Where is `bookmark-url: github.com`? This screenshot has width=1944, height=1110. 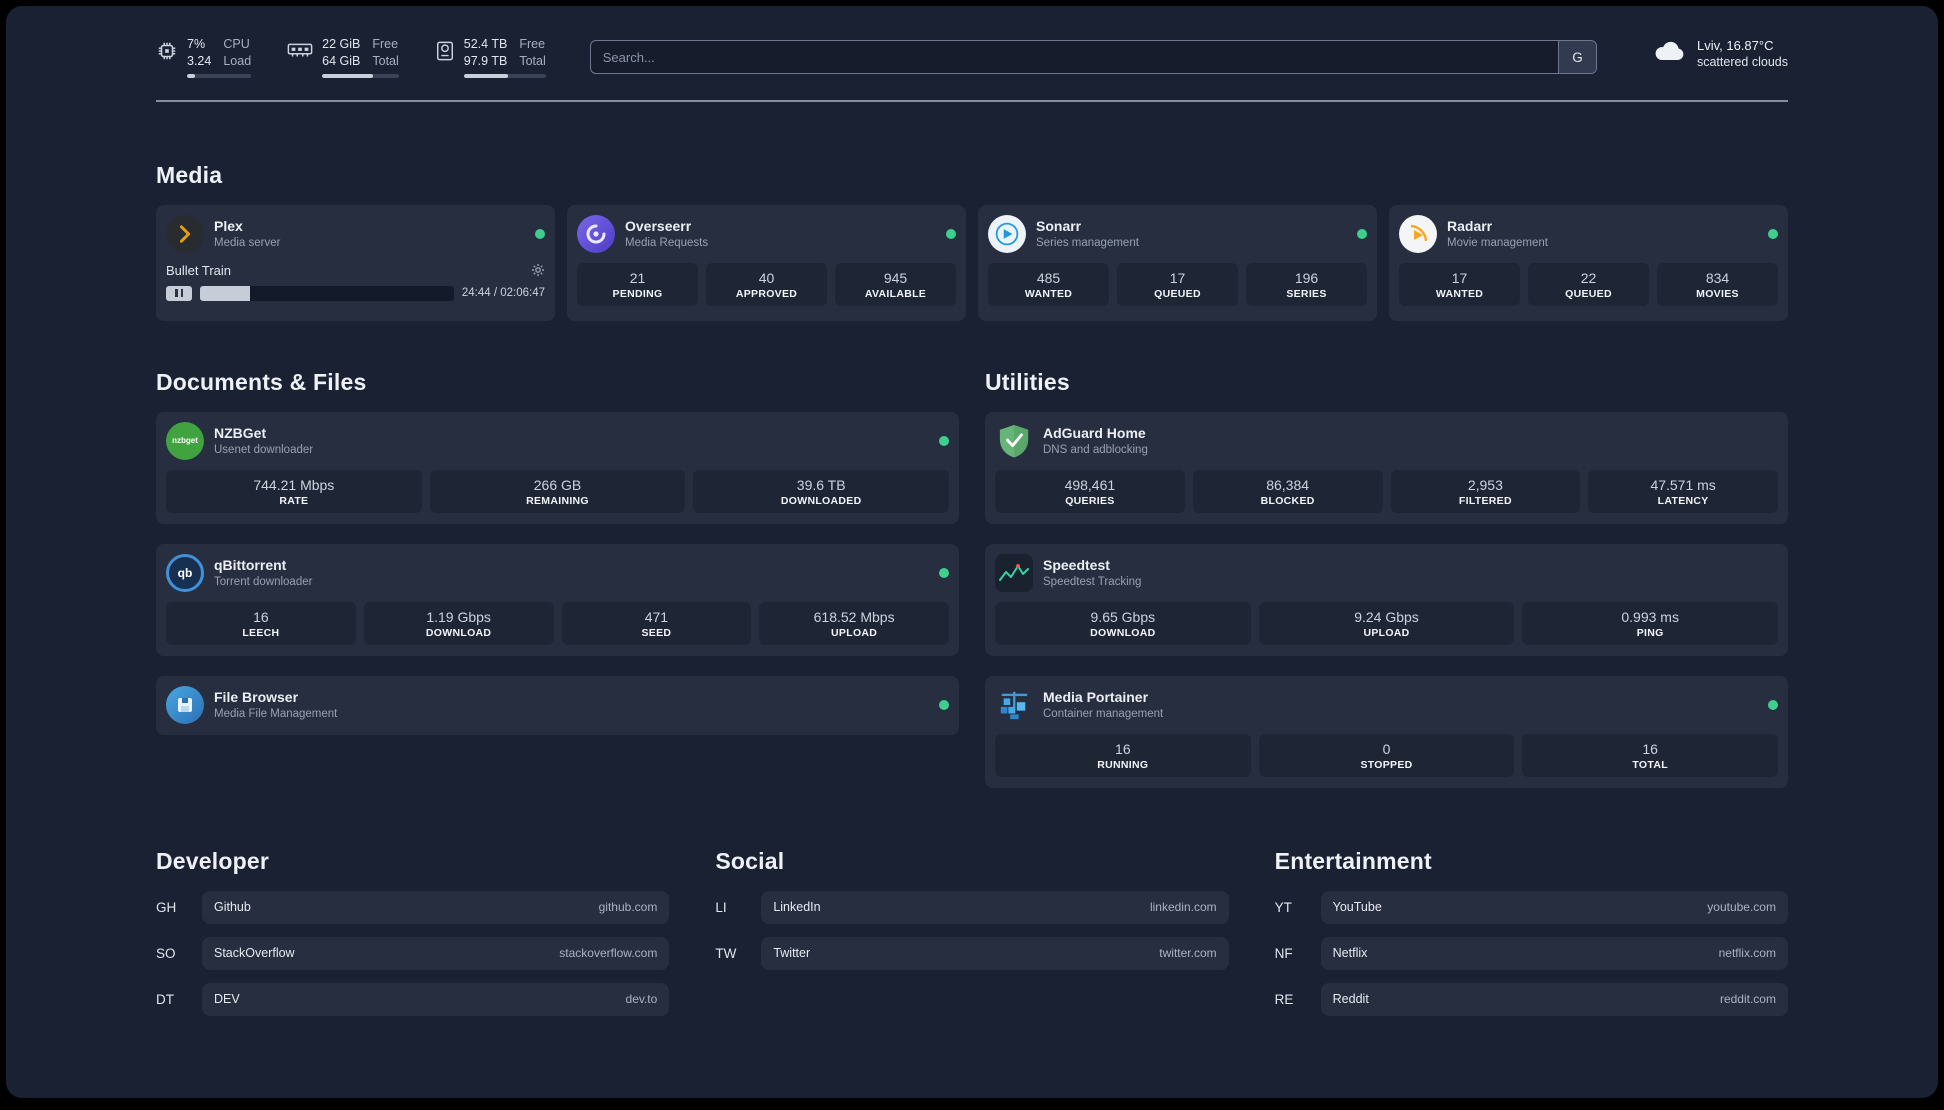
bookmark-url: github.com is located at coordinates (628, 907).